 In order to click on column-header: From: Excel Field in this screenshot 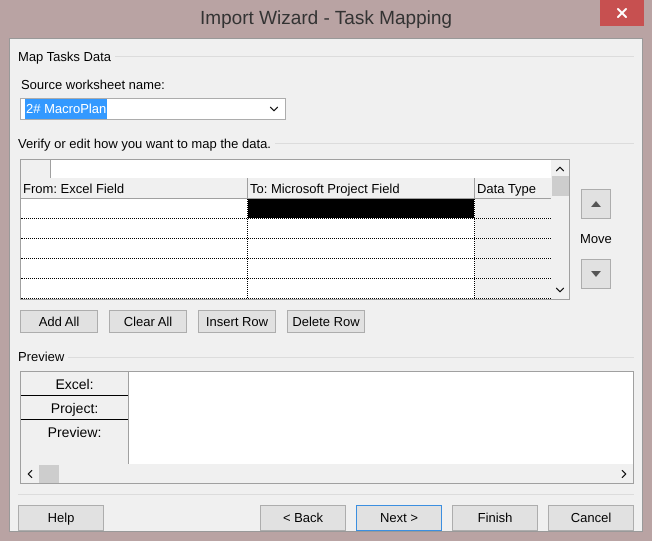, I will do `click(134, 188)`.